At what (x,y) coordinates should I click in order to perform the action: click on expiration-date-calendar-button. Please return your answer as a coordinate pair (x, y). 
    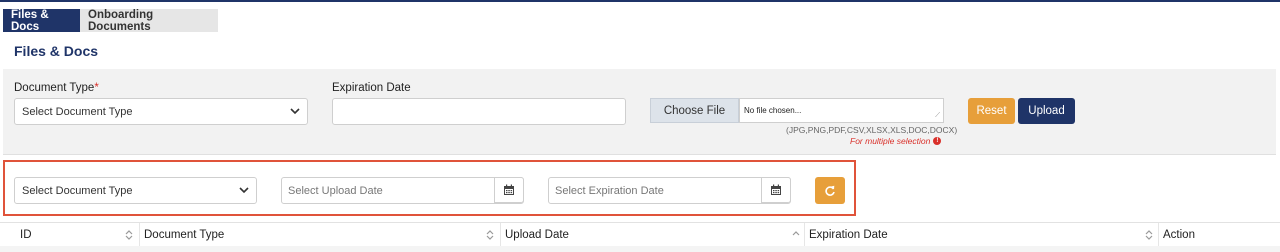
    Looking at the image, I should click on (776, 190).